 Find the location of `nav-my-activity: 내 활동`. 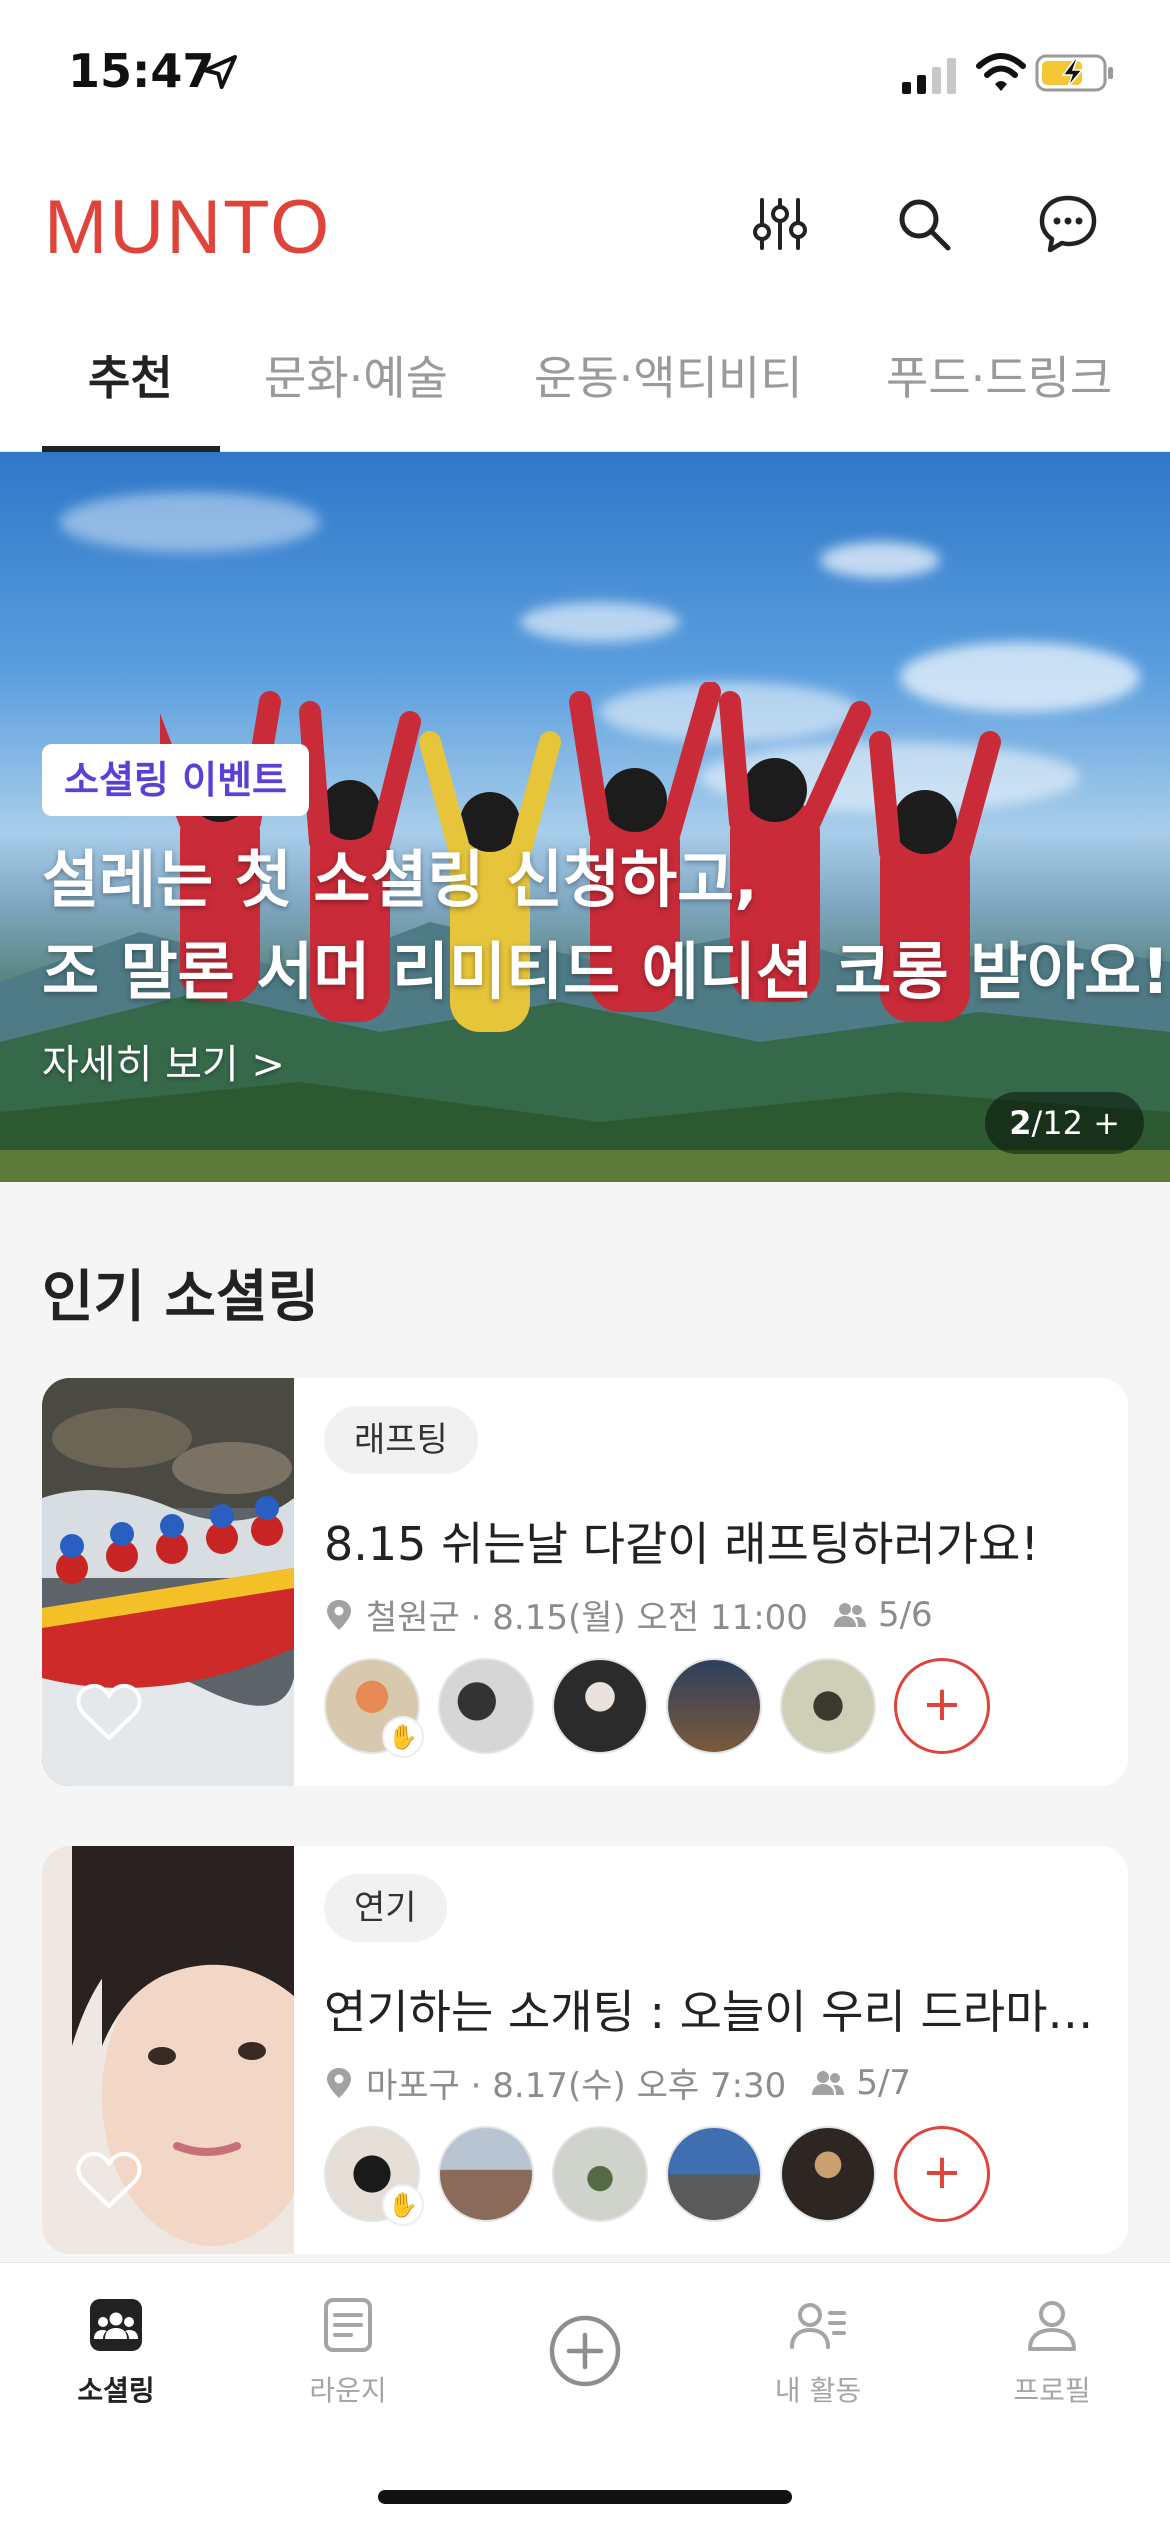

nav-my-activity: 내 활동 is located at coordinates (818, 2352).